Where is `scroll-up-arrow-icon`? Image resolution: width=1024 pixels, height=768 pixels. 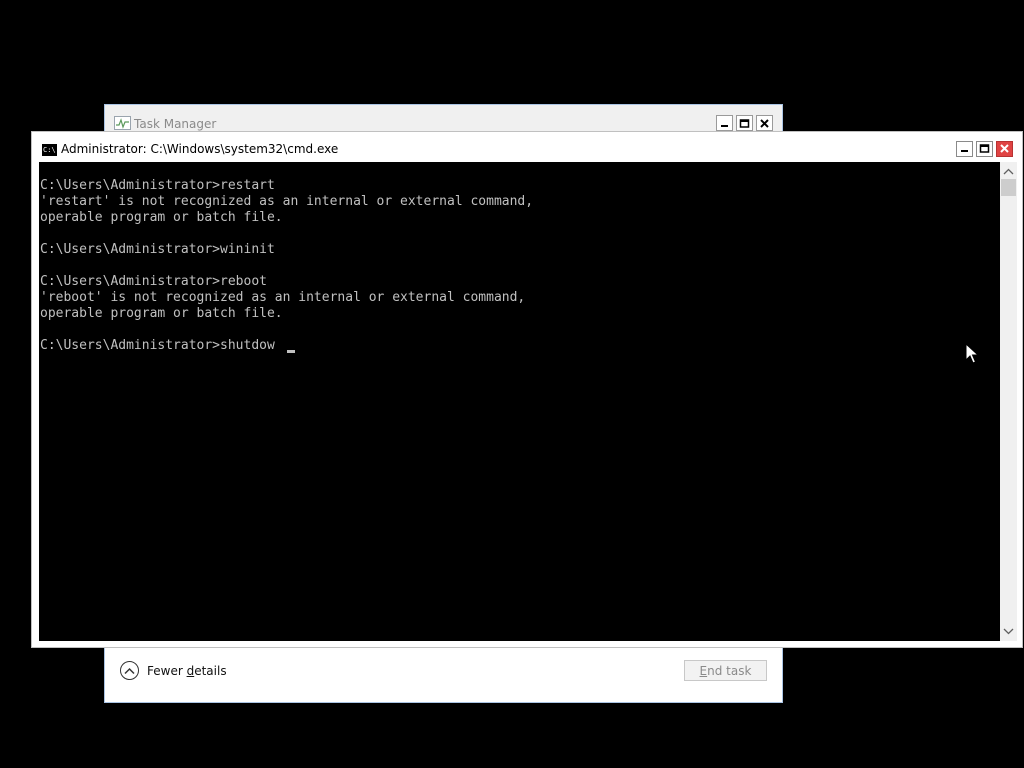
scroll-up-arrow-icon is located at coordinates (1008, 171).